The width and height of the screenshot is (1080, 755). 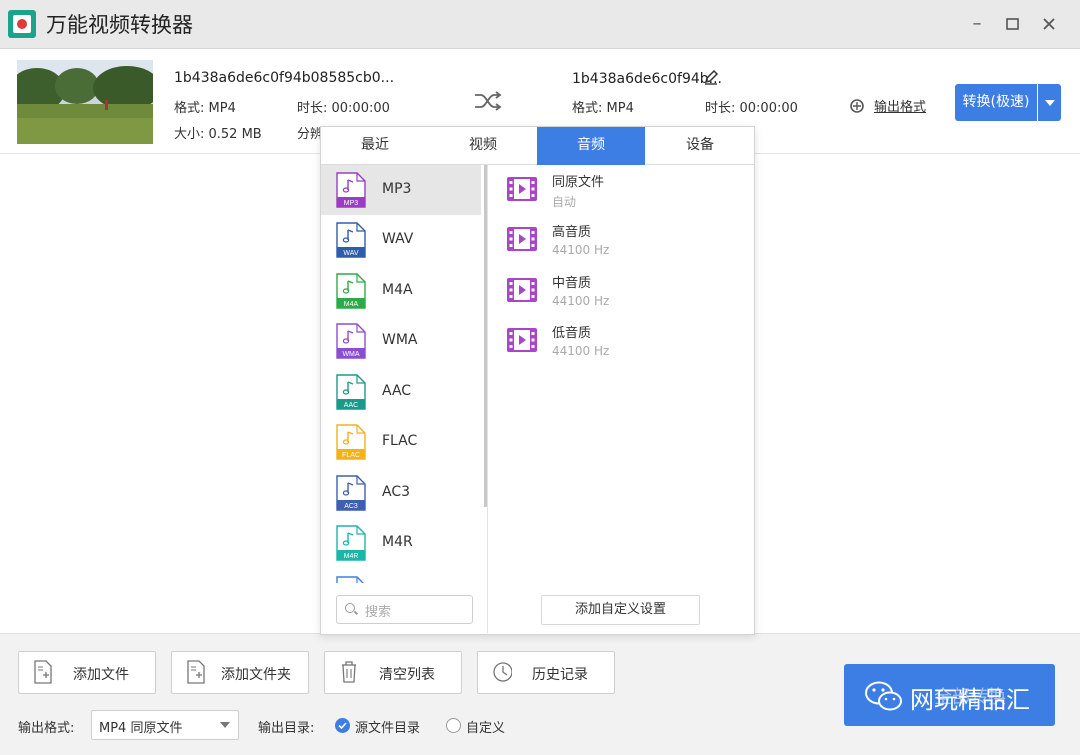 What do you see at coordinates (22, 24) in the screenshot?
I see `app-logo-icon` at bounding box center [22, 24].